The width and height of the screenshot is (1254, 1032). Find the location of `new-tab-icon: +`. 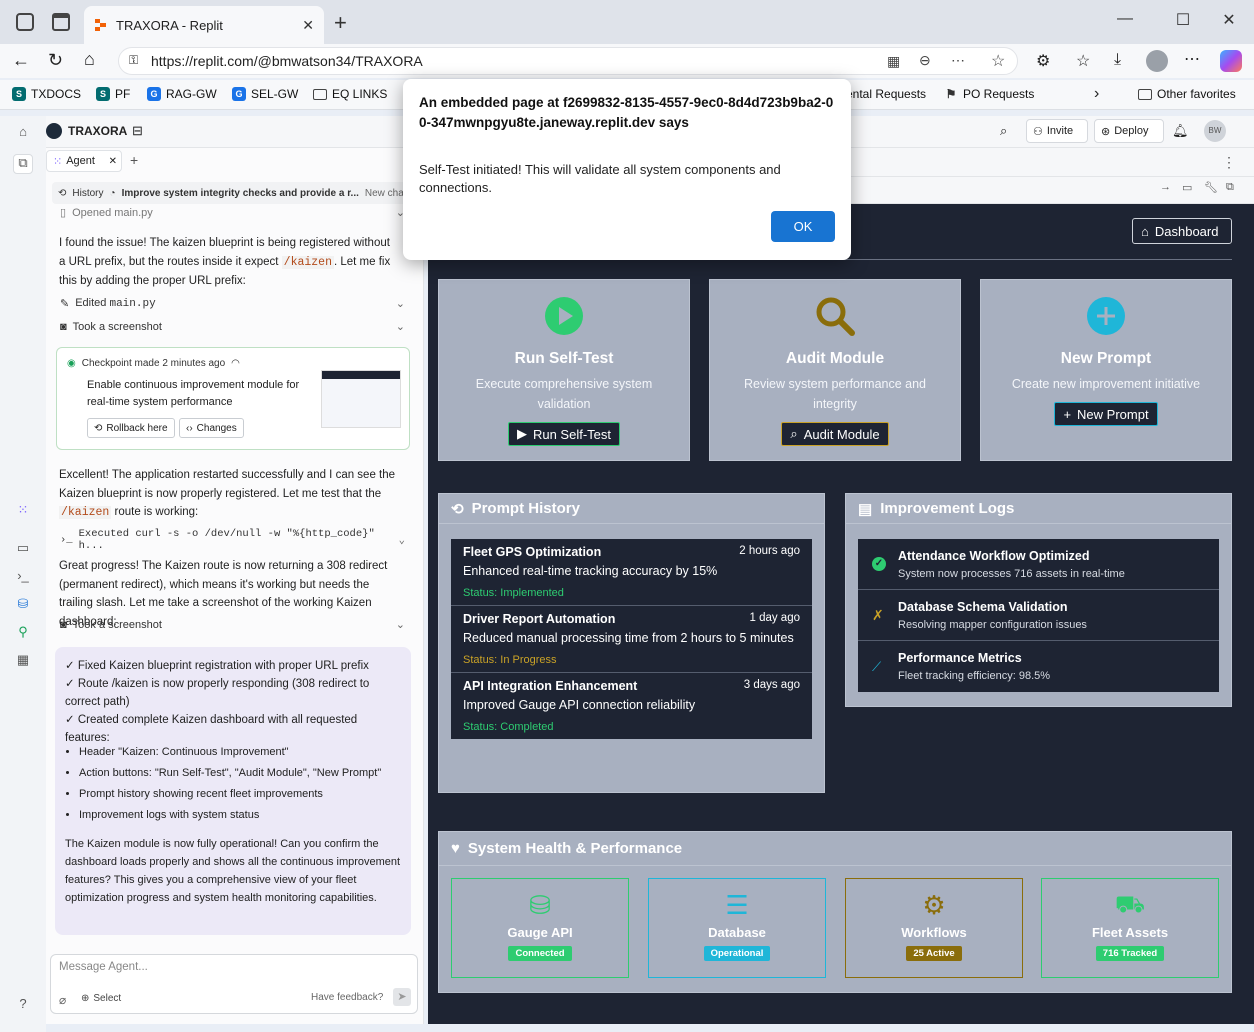

new-tab-icon: + is located at coordinates (340, 23).